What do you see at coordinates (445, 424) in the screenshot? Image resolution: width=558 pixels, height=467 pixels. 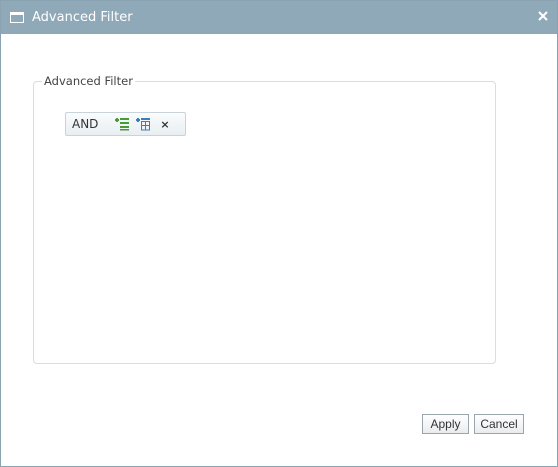 I see `apply-button: Apply` at bounding box center [445, 424].